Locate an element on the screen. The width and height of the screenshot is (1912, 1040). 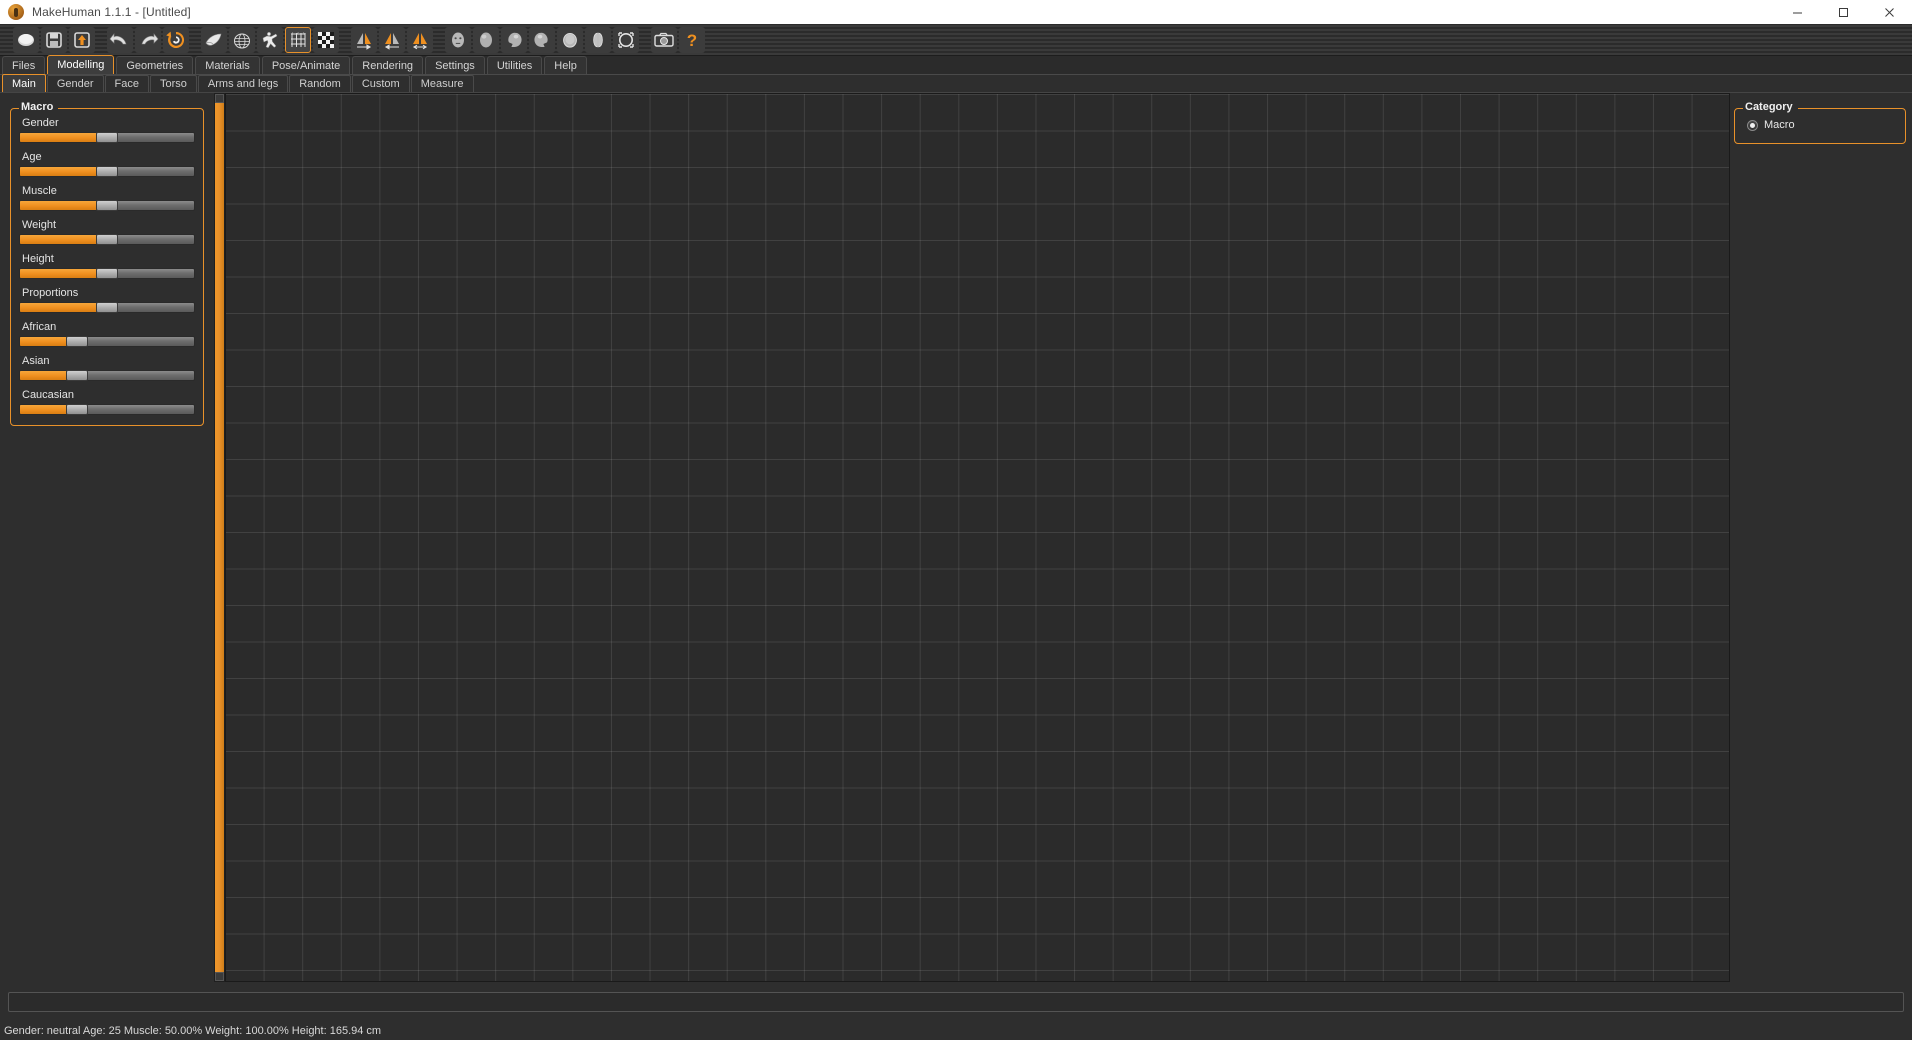
scroll-down-icon is located at coordinates (219, 976).